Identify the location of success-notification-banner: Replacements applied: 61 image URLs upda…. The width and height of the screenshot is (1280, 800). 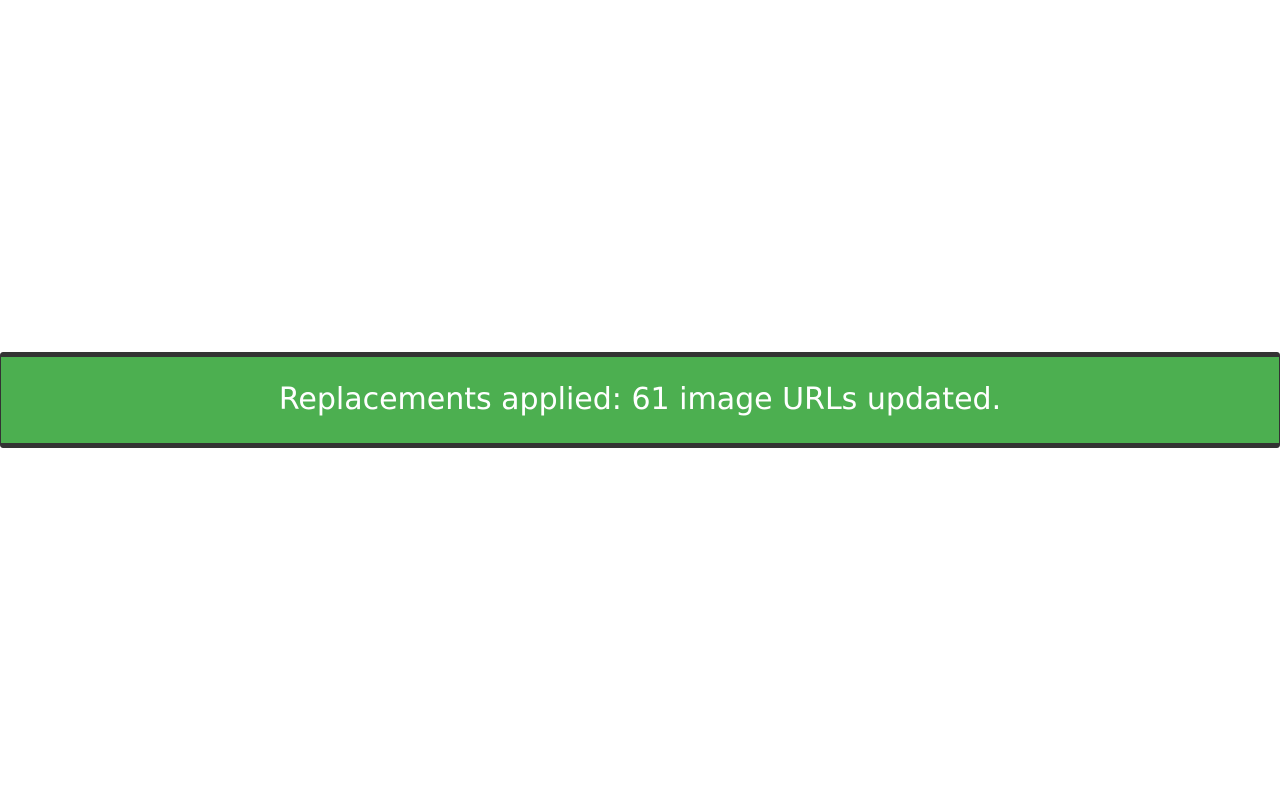
(640, 400).